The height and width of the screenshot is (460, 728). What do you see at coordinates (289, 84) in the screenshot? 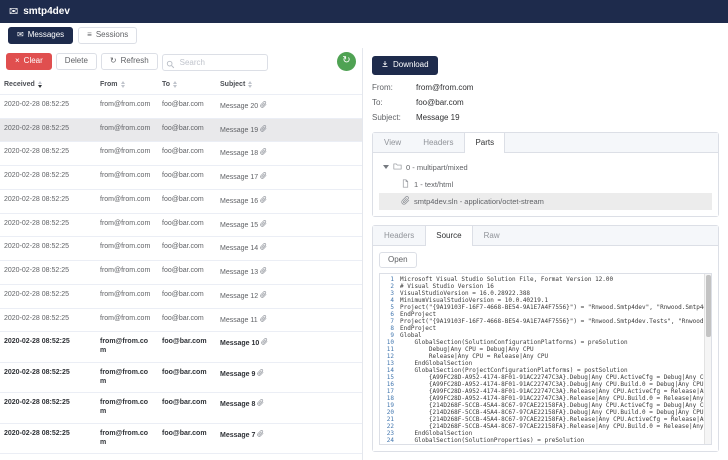
I see `column-header-subject: Subject` at bounding box center [289, 84].